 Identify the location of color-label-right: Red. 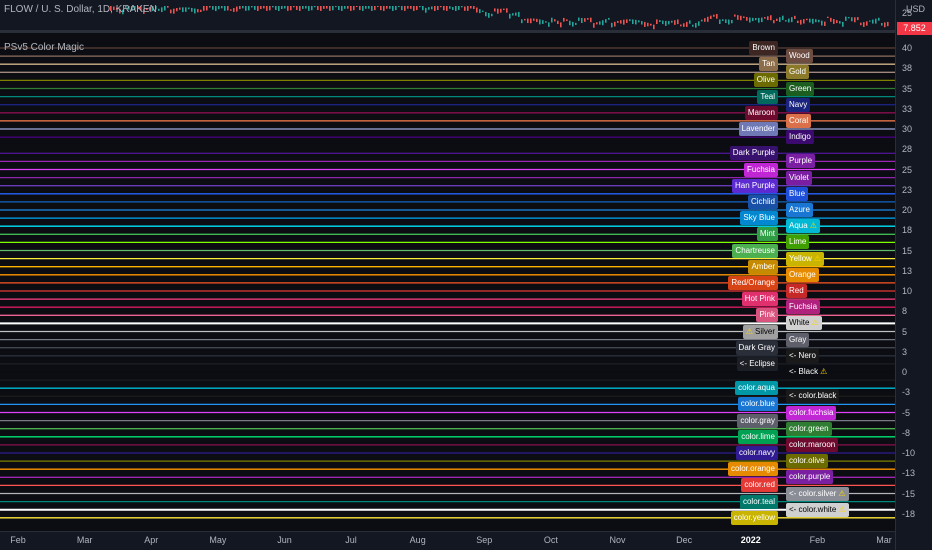
(796, 291).